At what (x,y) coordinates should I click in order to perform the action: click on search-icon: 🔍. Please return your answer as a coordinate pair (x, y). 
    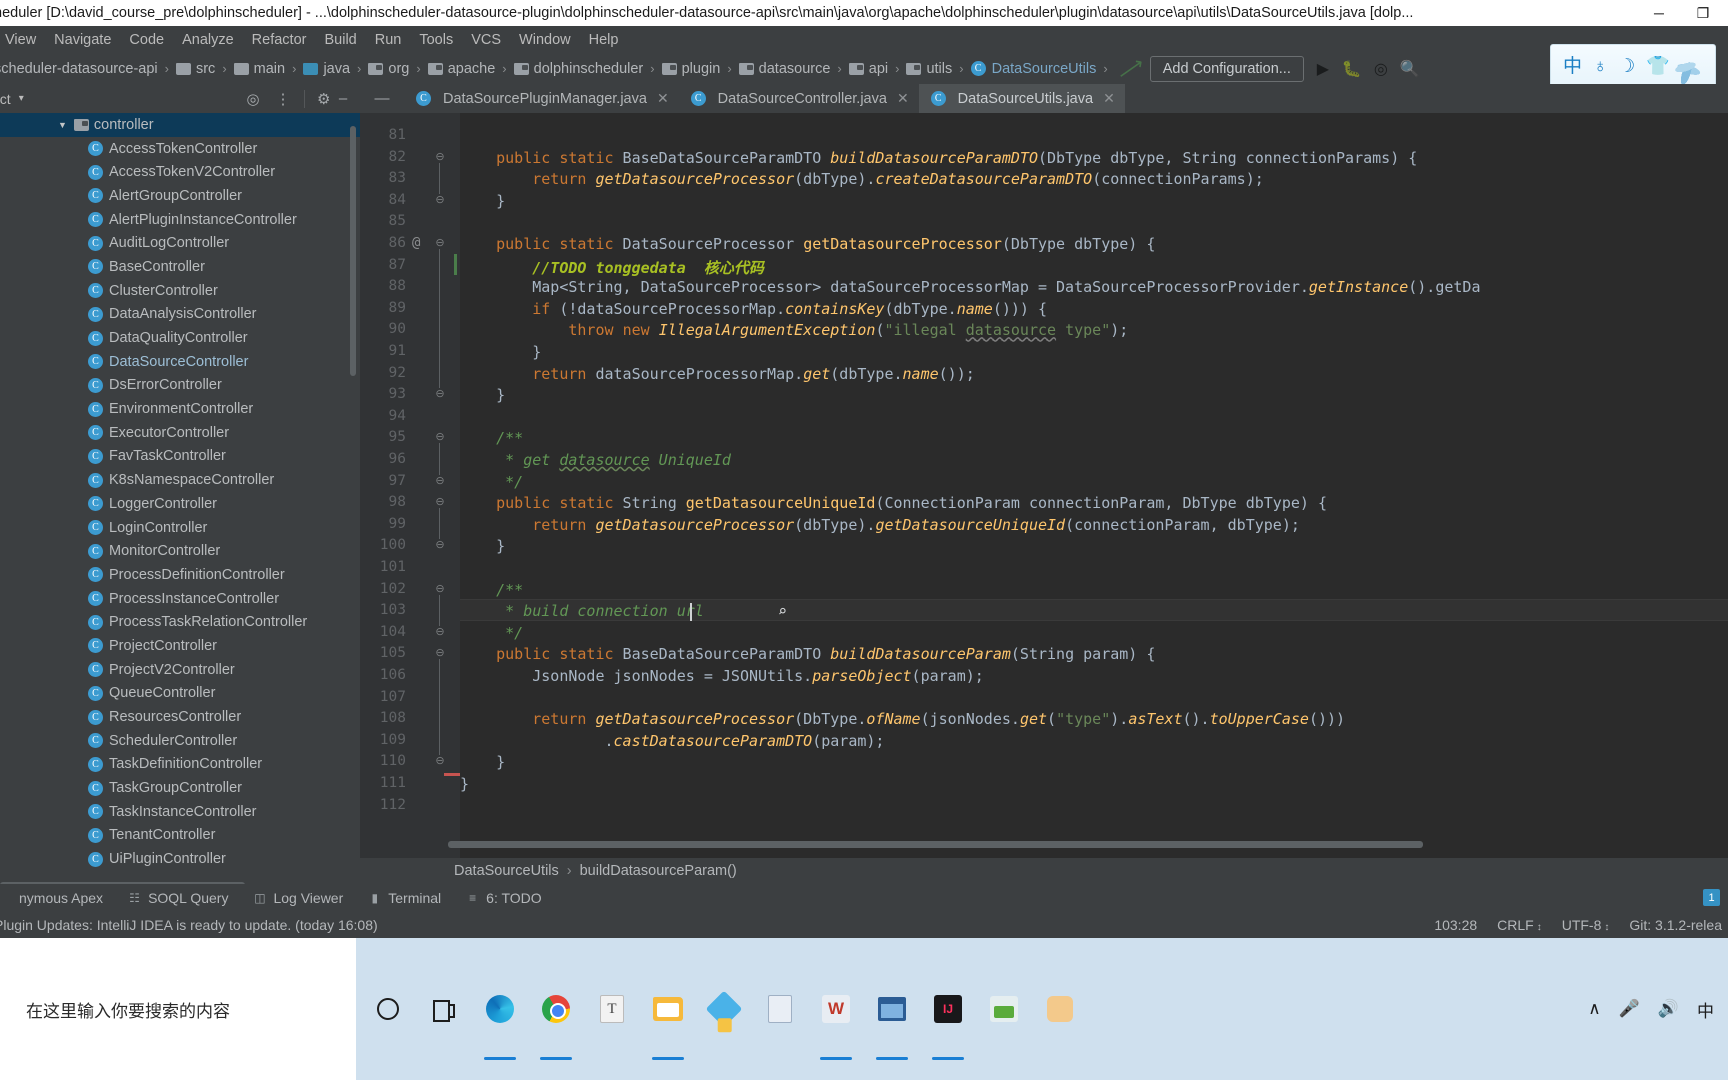
    Looking at the image, I should click on (1410, 69).